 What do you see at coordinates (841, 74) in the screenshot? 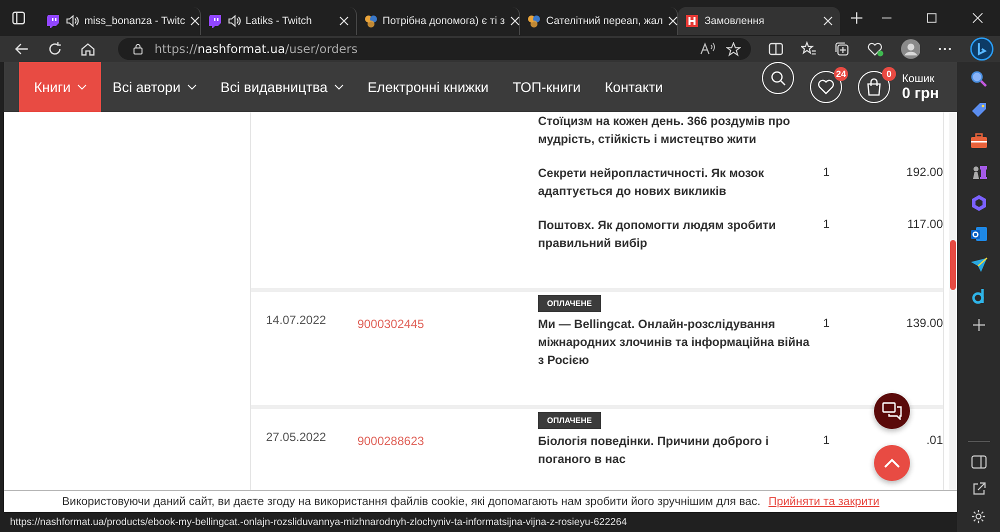
I see `wishlist-count: 24` at bounding box center [841, 74].